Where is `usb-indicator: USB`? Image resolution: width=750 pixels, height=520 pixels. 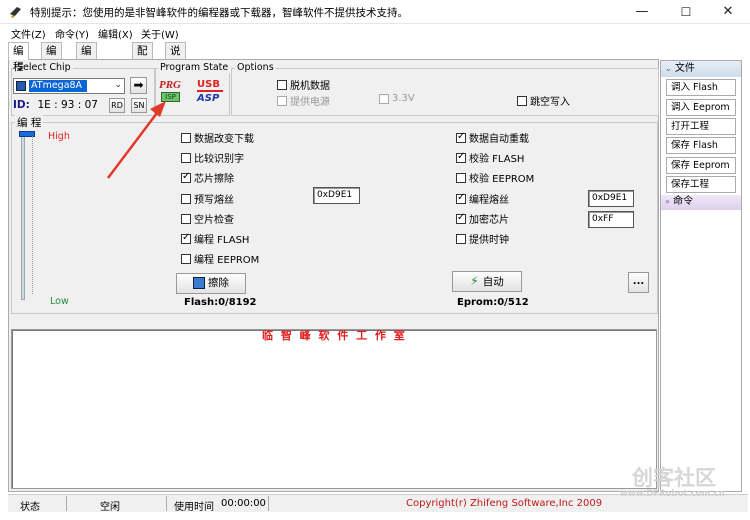
usb-indicator: USB is located at coordinates (208, 84).